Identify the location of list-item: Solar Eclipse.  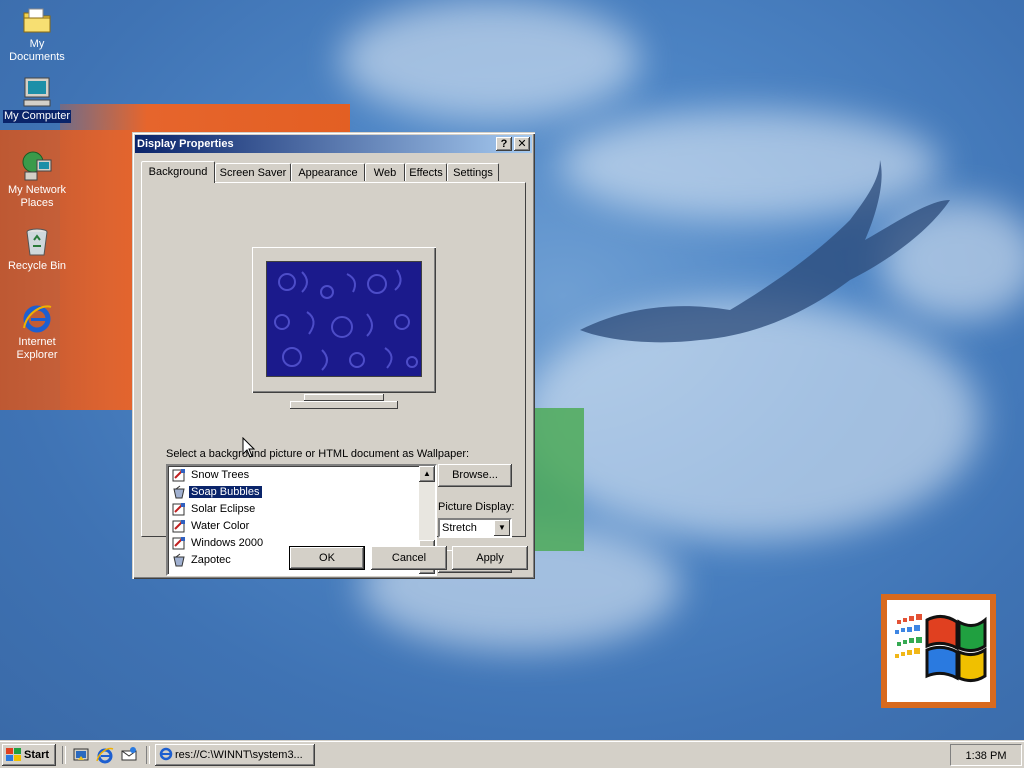
(214, 509).